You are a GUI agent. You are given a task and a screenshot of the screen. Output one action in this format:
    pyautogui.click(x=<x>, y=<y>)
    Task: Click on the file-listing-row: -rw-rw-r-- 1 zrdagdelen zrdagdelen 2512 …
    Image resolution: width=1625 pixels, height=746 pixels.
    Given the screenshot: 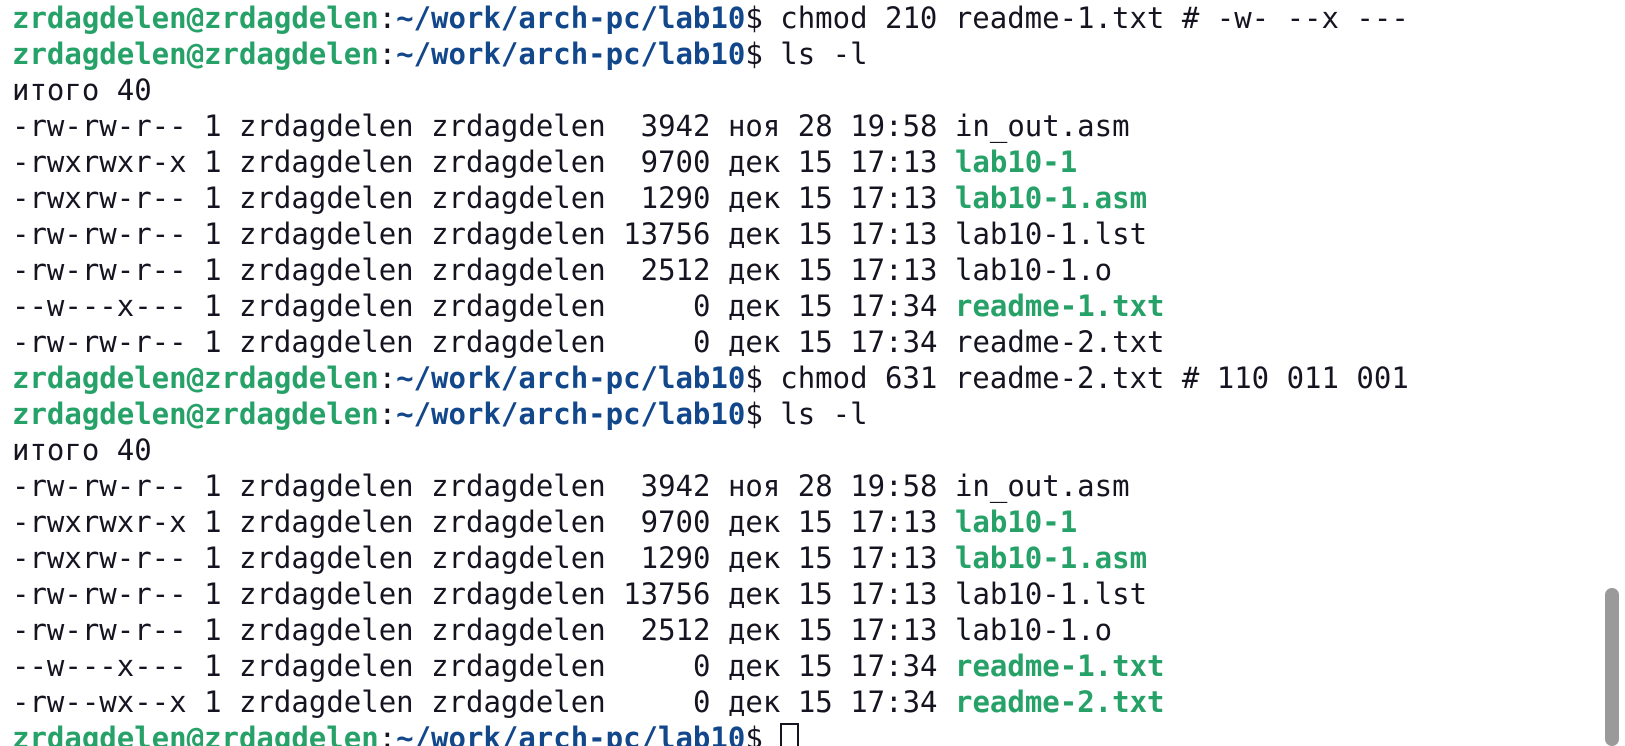 What is the action you would take?
    pyautogui.click(x=806, y=630)
    